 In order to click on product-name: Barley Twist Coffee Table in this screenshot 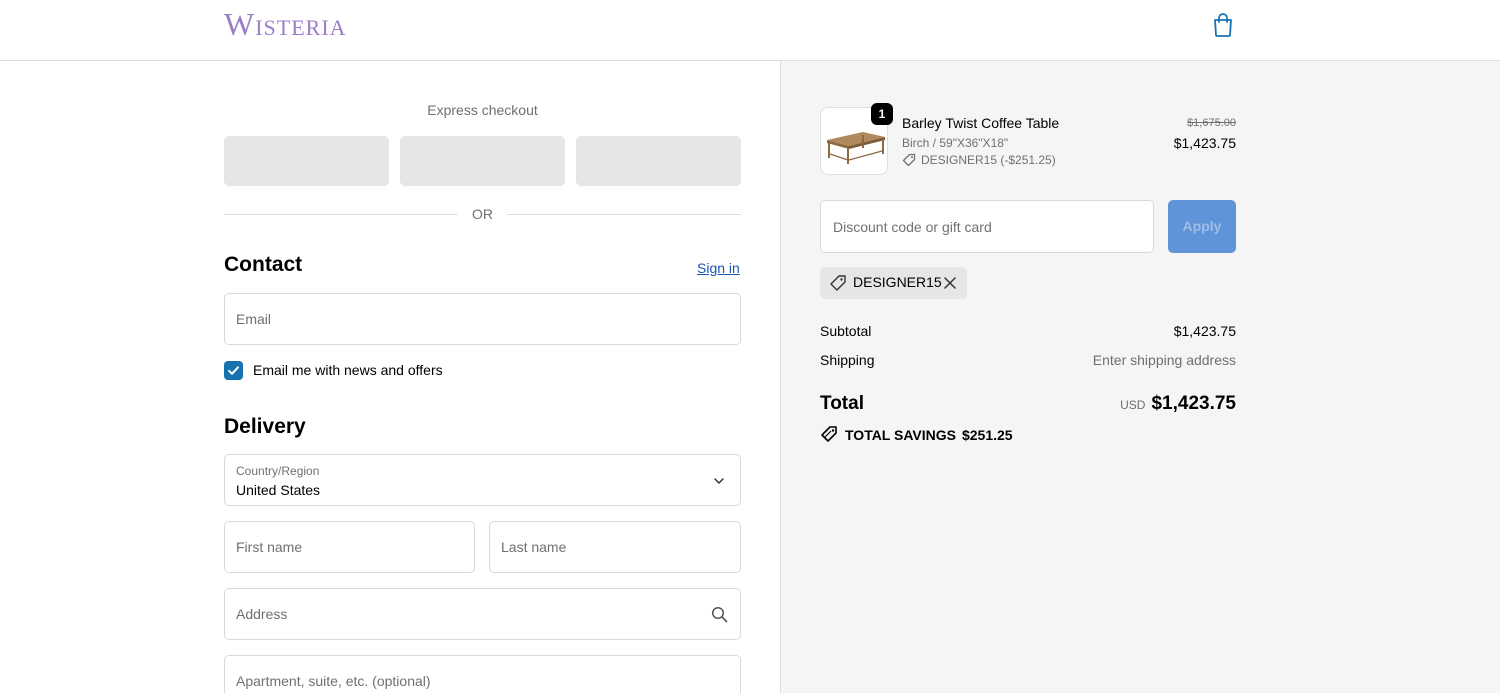, I will do `click(981, 123)`.